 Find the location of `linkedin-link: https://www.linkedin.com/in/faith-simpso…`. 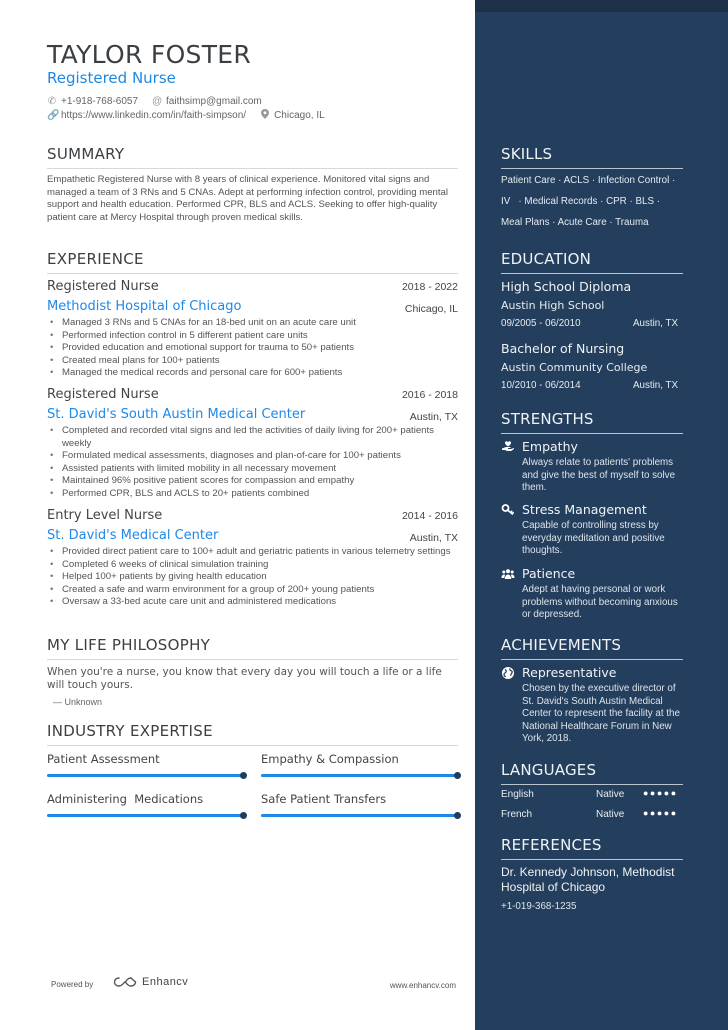

linkedin-link: https://www.linkedin.com/in/faith-simpso… is located at coordinates (153, 115).